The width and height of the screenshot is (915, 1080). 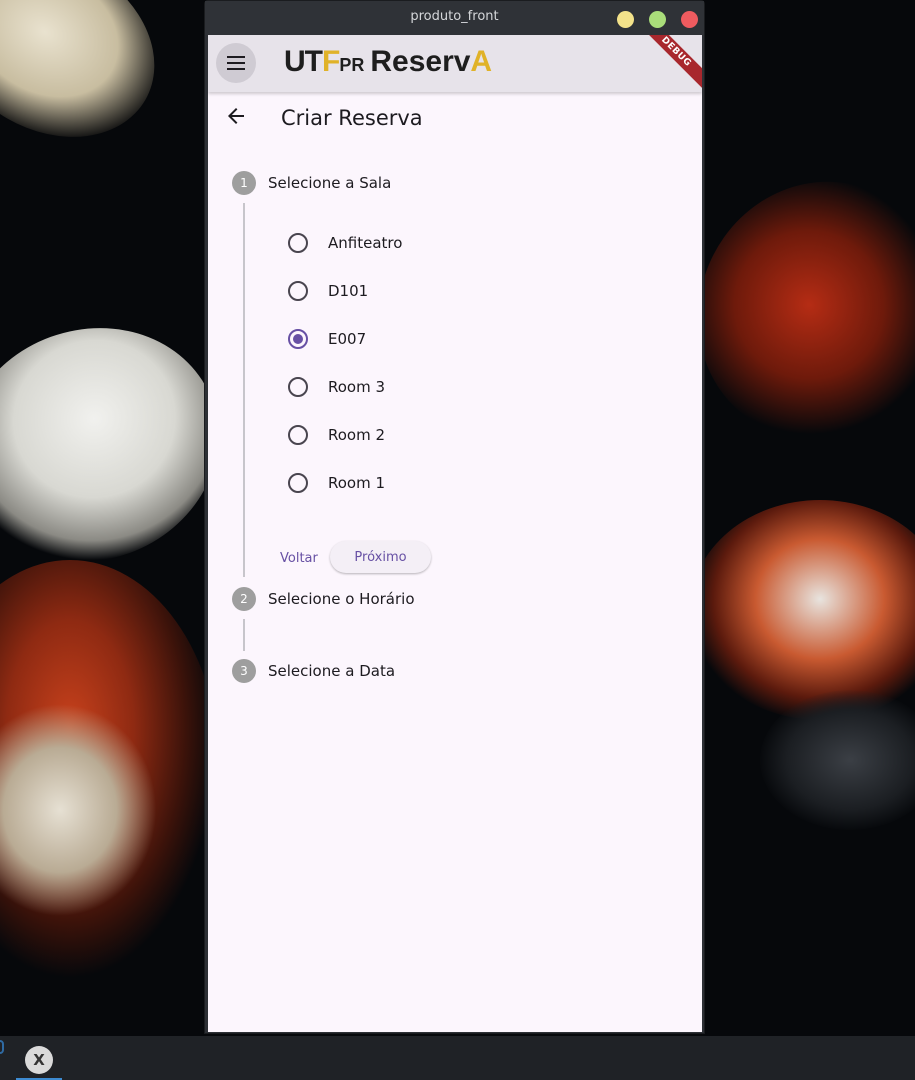 What do you see at coordinates (357, 387) in the screenshot?
I see `room-option-label: Room 3` at bounding box center [357, 387].